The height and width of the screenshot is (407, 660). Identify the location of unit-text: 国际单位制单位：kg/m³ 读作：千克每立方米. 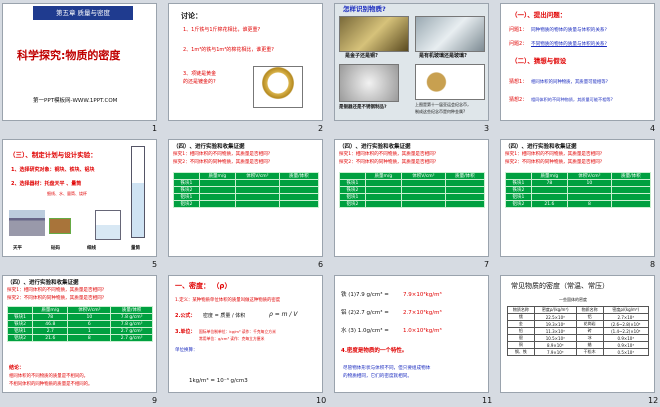
(237, 331).